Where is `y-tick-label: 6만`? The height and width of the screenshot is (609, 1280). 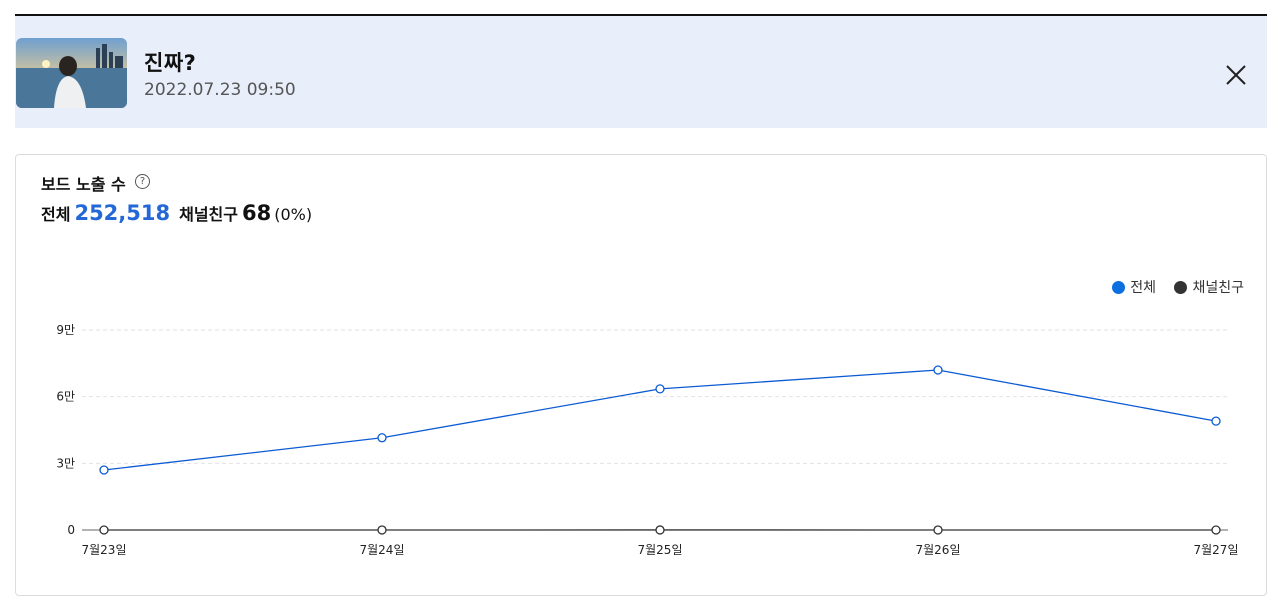
y-tick-label: 6만 is located at coordinates (65, 397).